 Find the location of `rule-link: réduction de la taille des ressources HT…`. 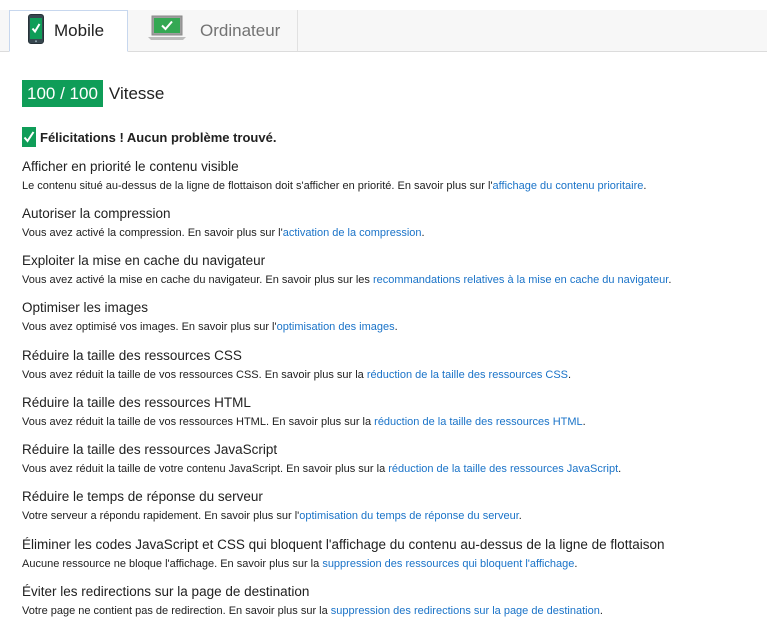

rule-link: réduction de la taille des ressources HT… is located at coordinates (478, 422).